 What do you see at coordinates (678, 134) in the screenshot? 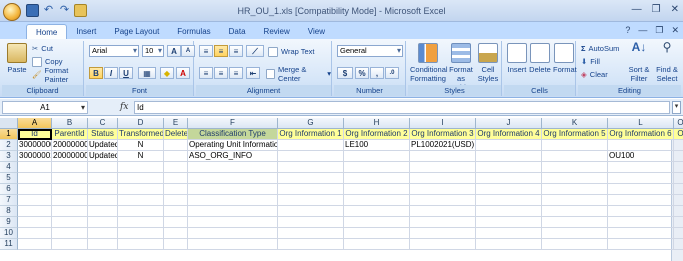
I see `header-cell: O` at bounding box center [678, 134].